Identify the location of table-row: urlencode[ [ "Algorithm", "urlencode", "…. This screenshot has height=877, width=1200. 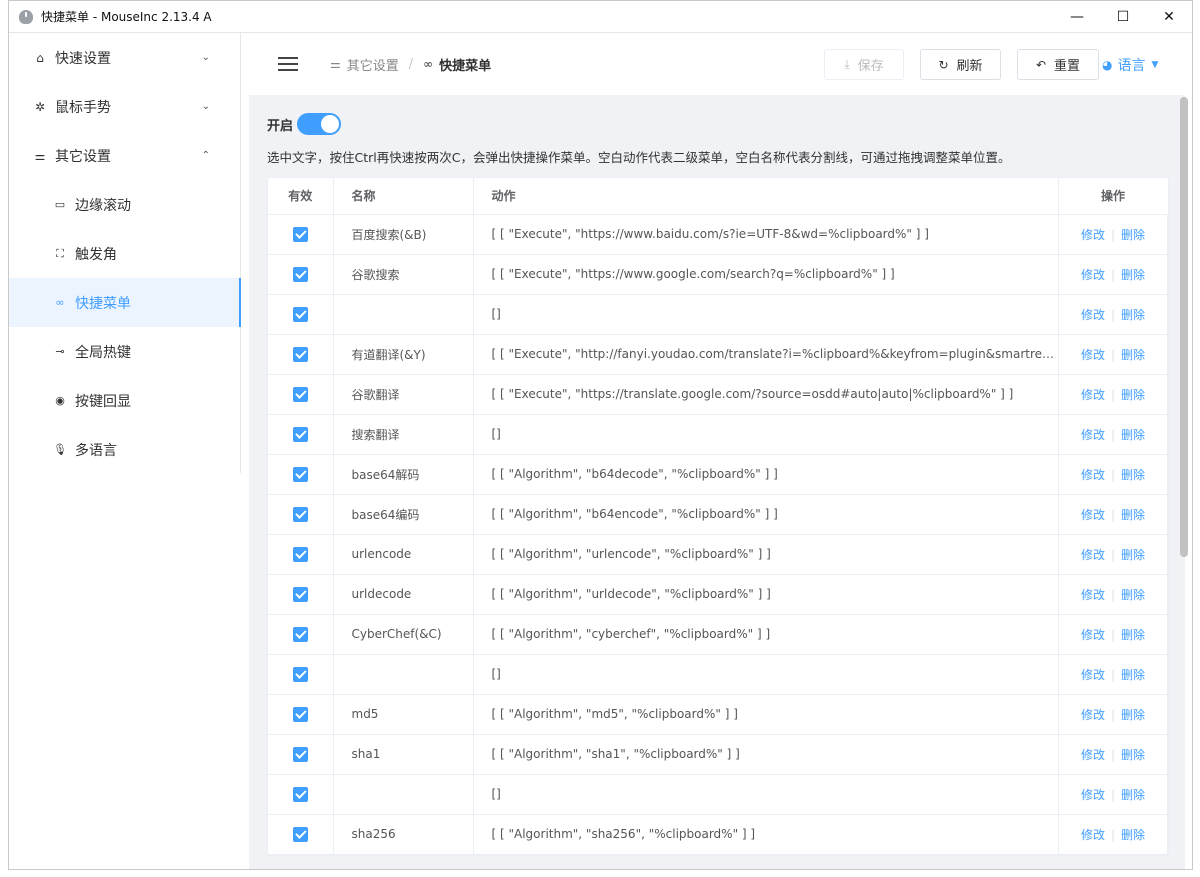
(718, 554).